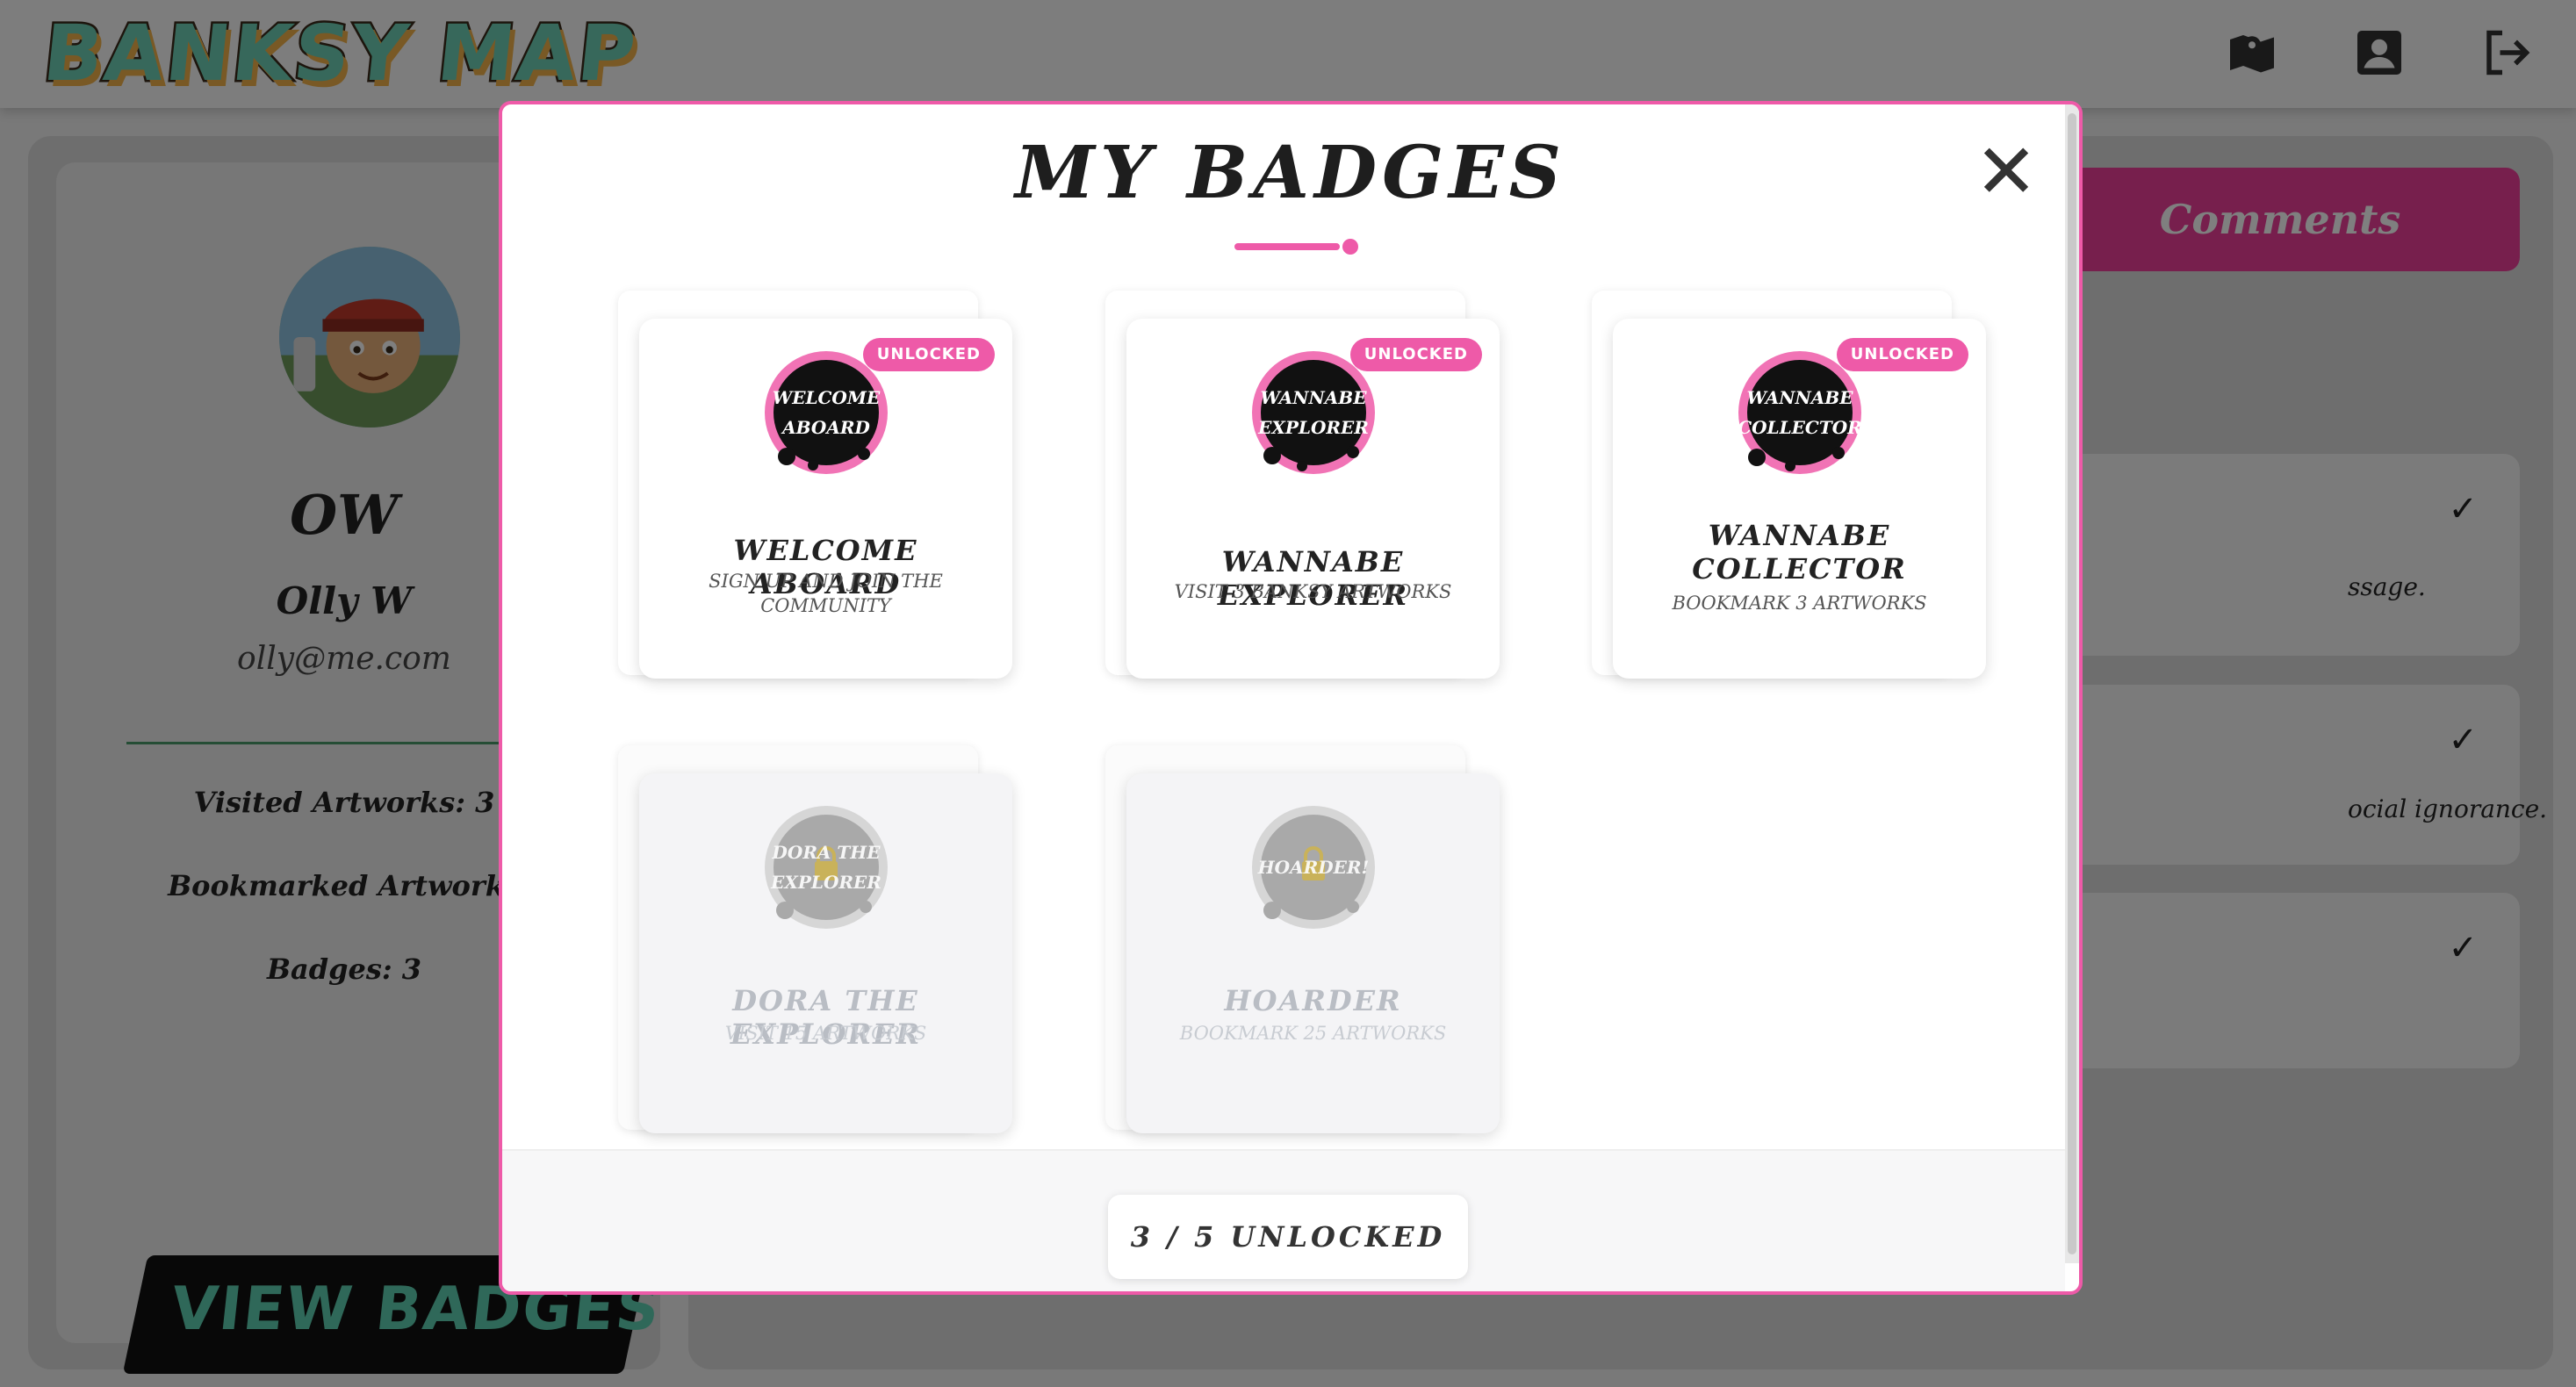 The width and height of the screenshot is (2576, 1387). Describe the element at coordinates (1799, 552) in the screenshot. I see `badge-name: WANNABE COLLECTOR` at that location.